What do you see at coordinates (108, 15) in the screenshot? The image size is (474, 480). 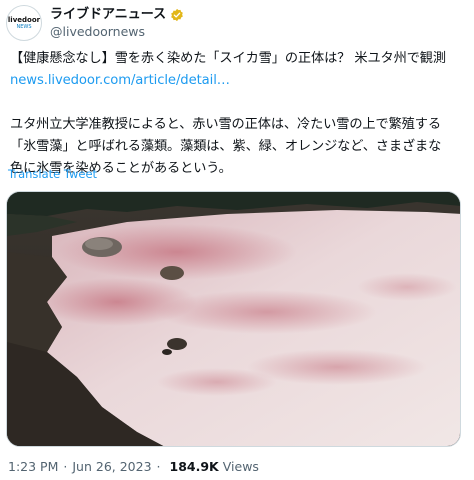 I see `display-name: ライブドアニュース` at bounding box center [108, 15].